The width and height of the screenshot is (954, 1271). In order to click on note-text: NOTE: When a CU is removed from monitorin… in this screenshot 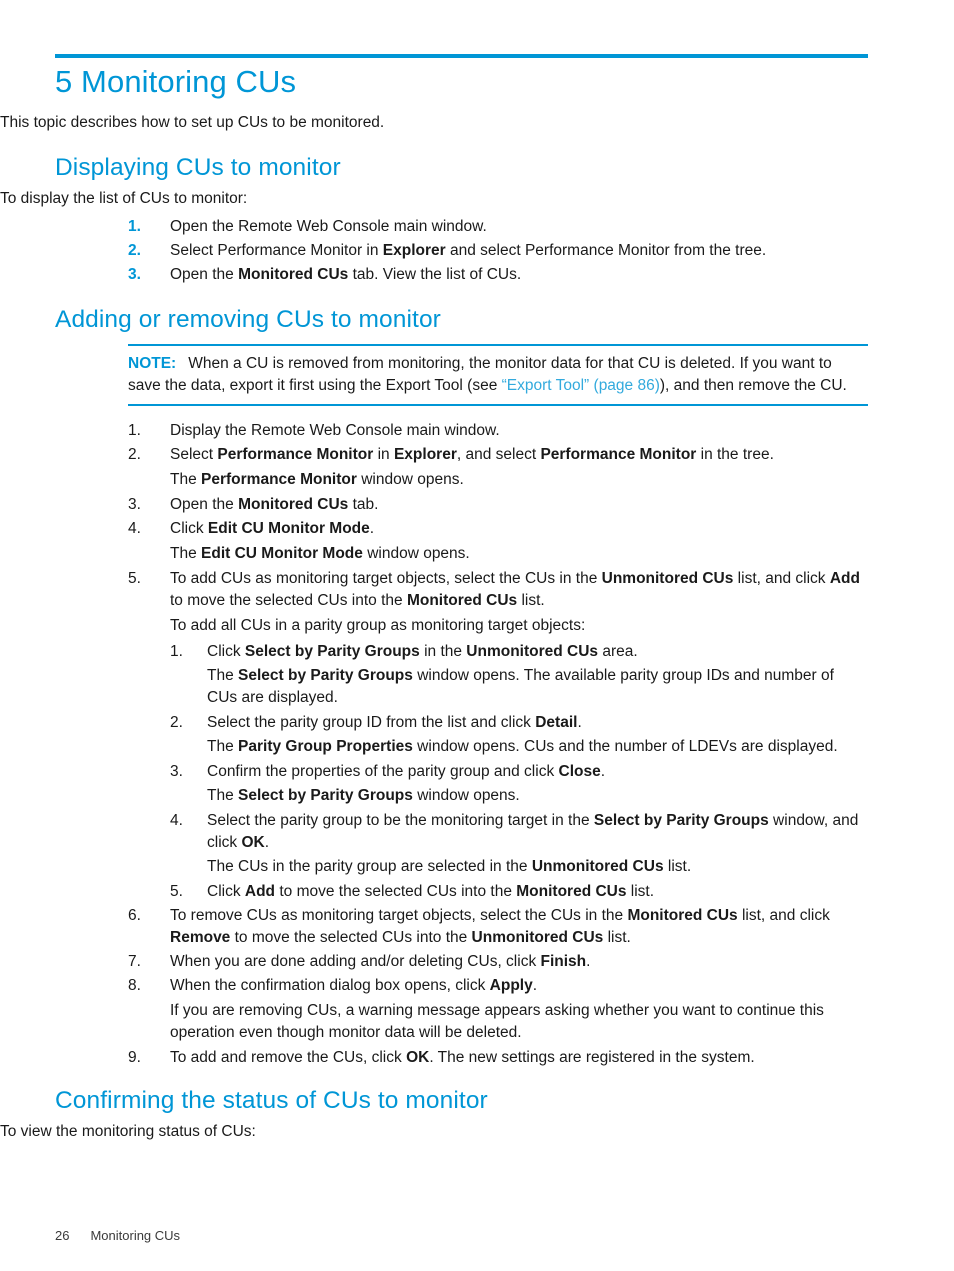, I will do `click(498, 375)`.